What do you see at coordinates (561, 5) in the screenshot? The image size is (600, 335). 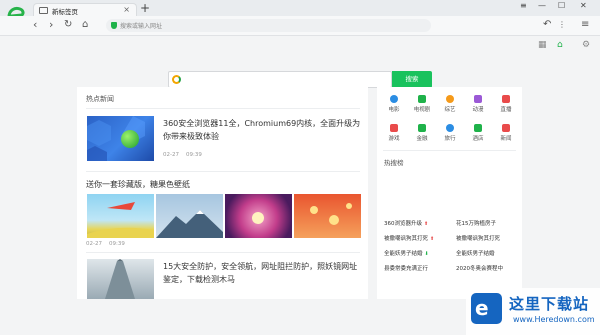 I see `maximize-button: ☐` at bounding box center [561, 5].